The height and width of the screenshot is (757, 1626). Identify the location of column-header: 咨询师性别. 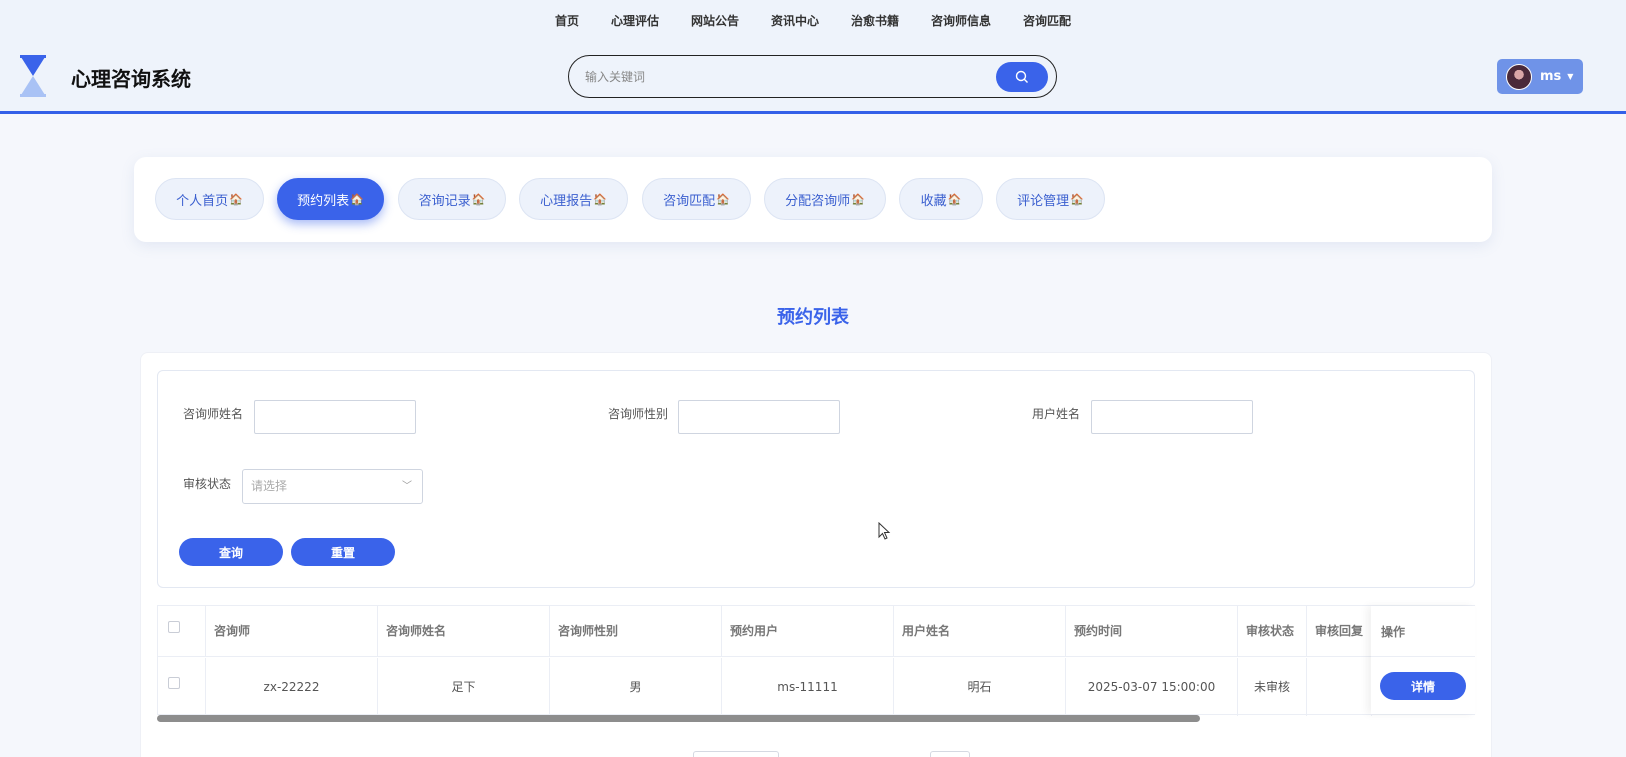
(636, 631).